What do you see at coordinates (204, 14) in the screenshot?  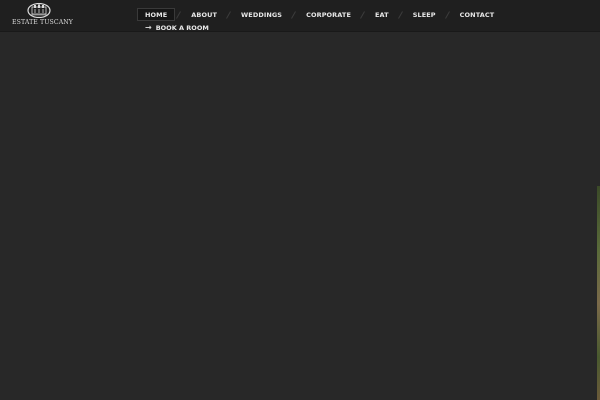 I see `nav-item-about: ABOUT` at bounding box center [204, 14].